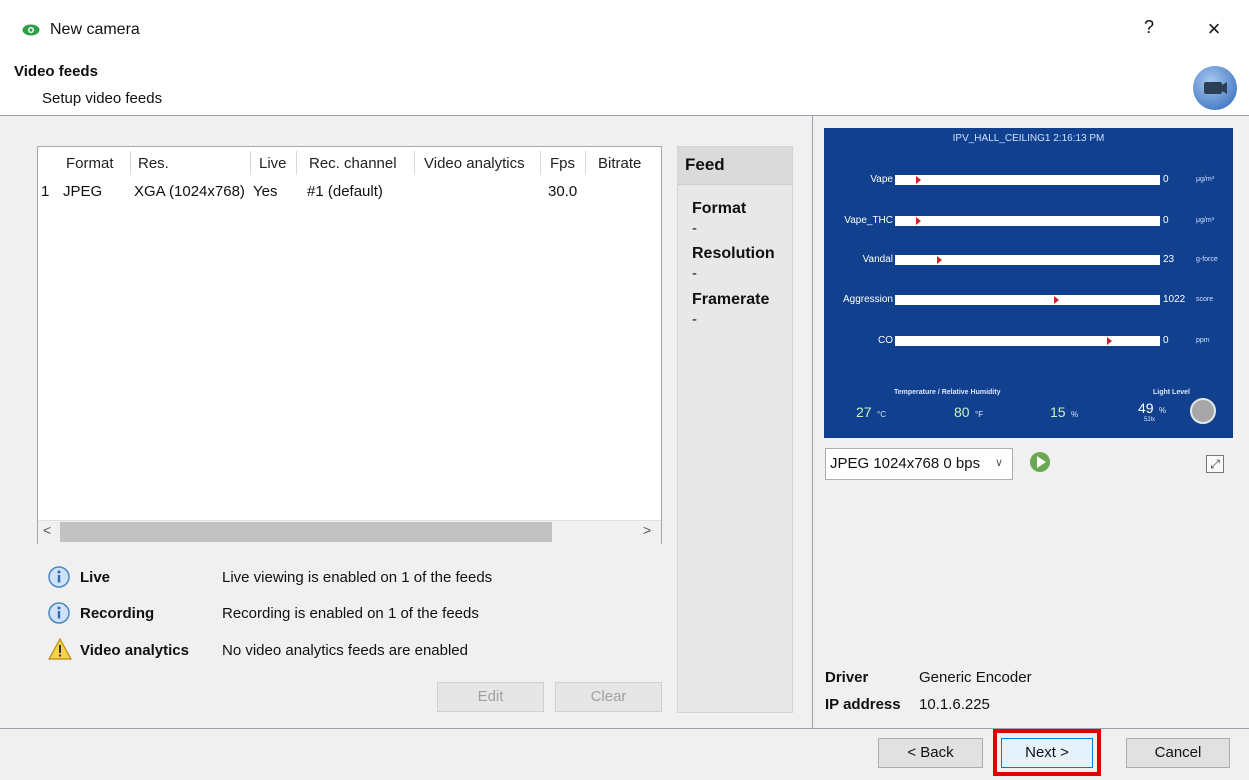 This screenshot has height=780, width=1249. Describe the element at coordinates (719, 208) in the screenshot. I see `feed-format-label: Format` at that location.